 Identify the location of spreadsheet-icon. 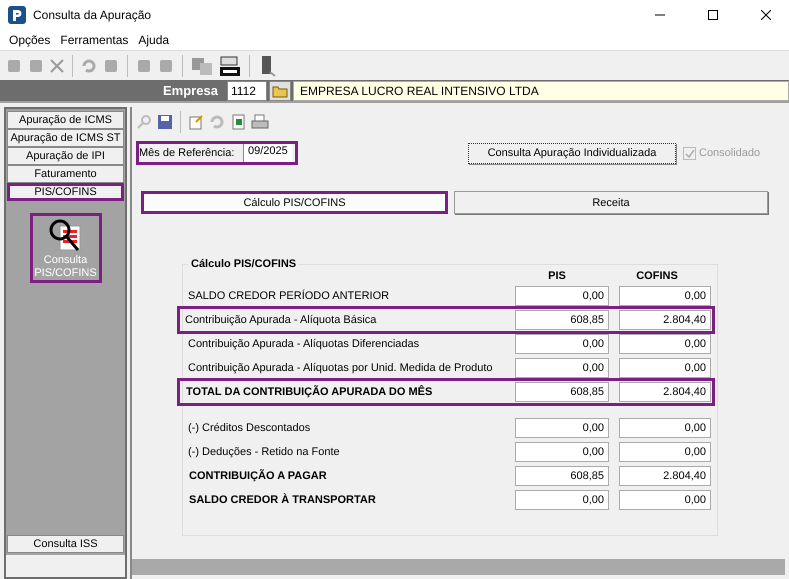
(238, 122).